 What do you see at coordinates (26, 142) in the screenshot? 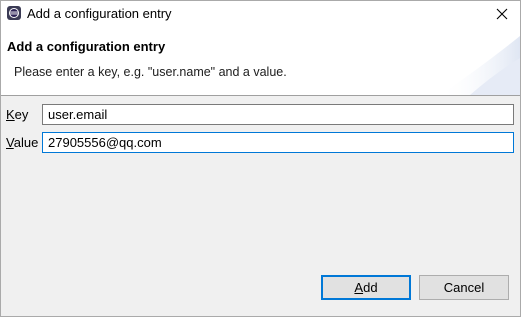
I see `value-label-rest: alue` at bounding box center [26, 142].